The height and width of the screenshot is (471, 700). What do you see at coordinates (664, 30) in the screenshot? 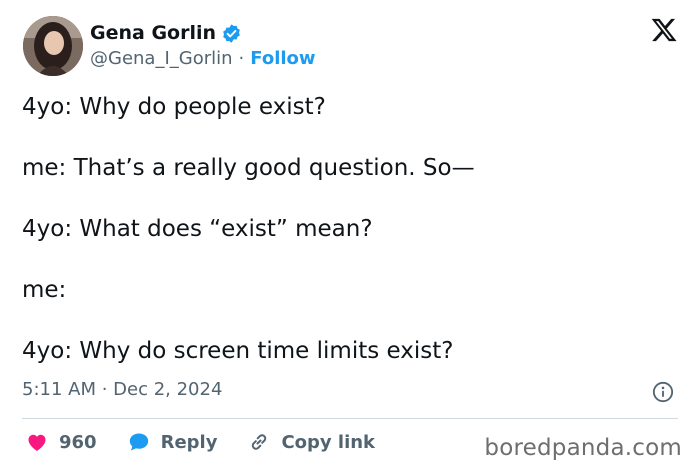
I see `x-logo-icon` at bounding box center [664, 30].